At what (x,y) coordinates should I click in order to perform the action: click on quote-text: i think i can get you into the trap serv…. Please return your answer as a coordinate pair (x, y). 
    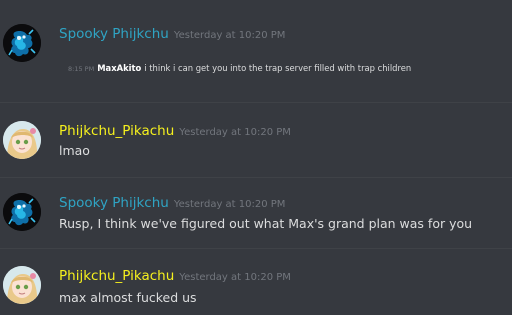
    Looking at the image, I should click on (278, 68).